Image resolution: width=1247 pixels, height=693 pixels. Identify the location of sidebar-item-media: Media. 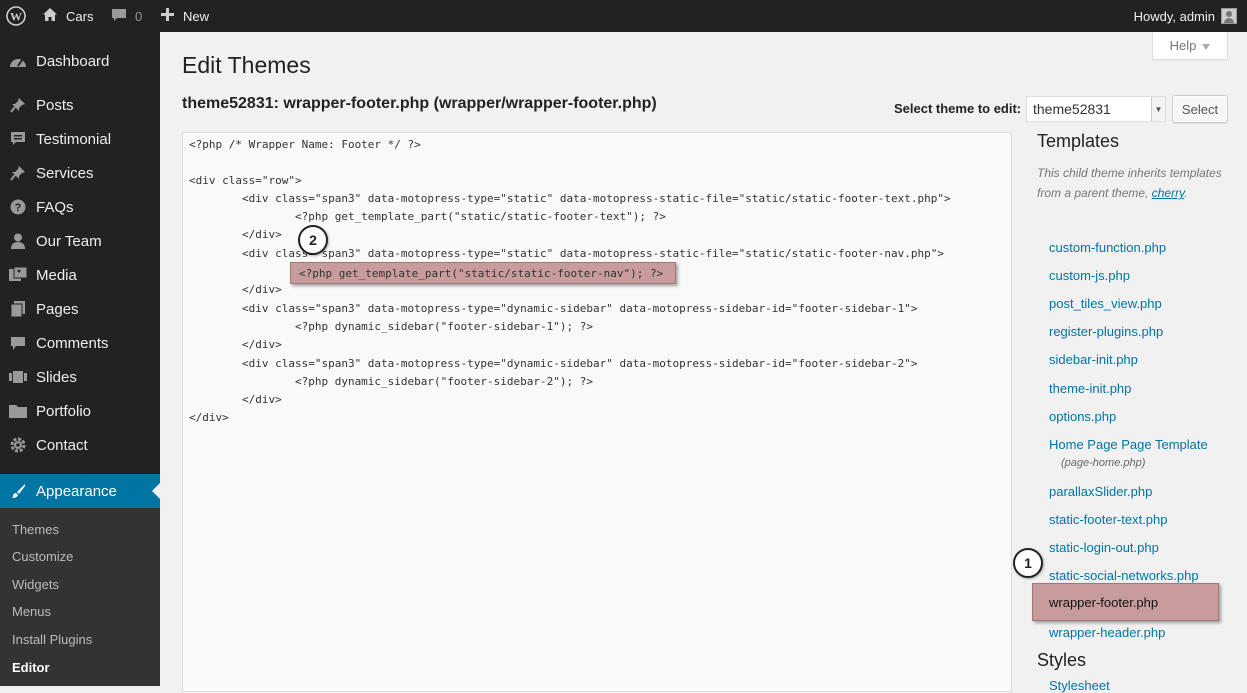
(80, 275).